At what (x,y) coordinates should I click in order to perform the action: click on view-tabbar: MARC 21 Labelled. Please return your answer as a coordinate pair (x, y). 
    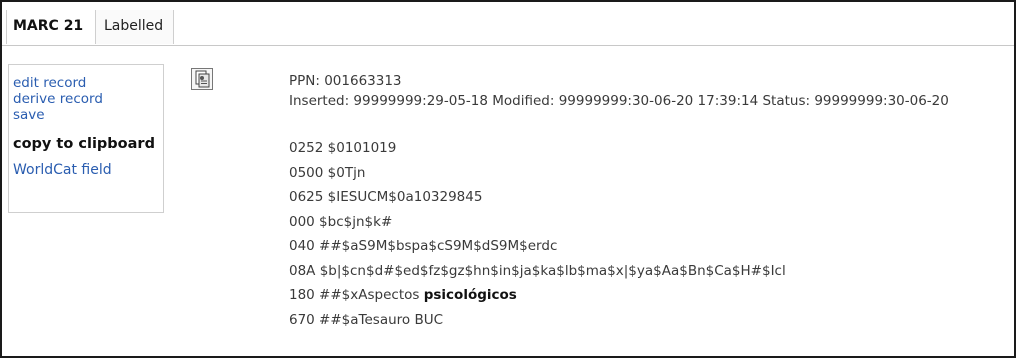
    Looking at the image, I should click on (508, 24).